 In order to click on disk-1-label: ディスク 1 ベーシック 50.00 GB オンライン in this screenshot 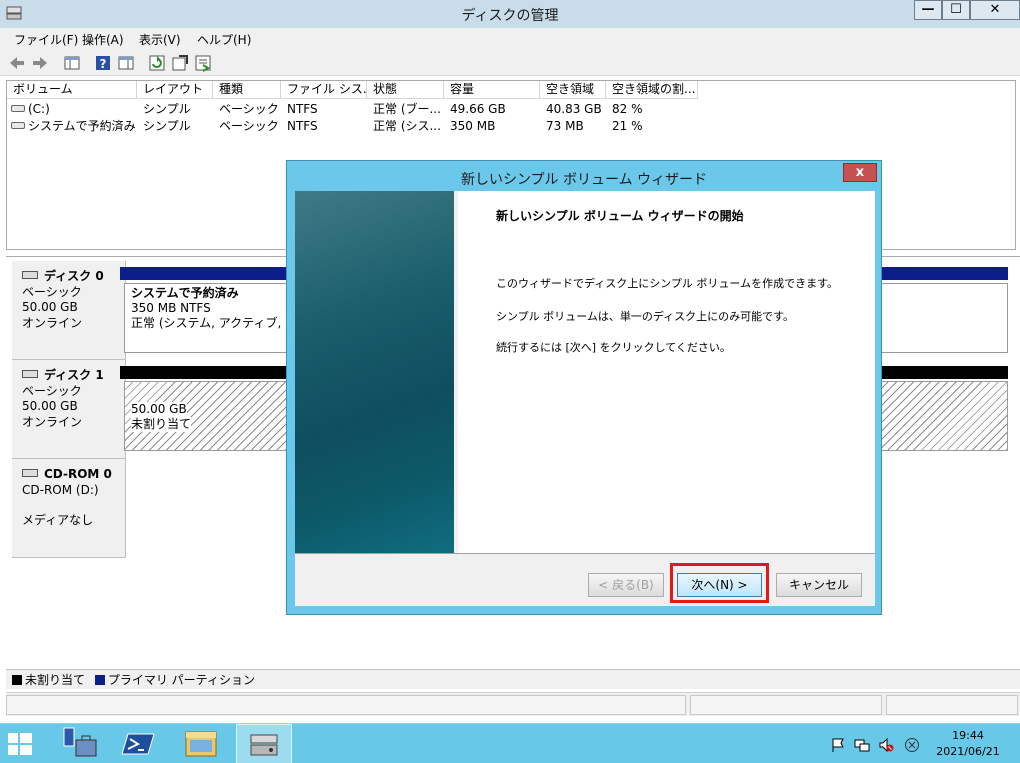, I will do `click(69, 409)`.